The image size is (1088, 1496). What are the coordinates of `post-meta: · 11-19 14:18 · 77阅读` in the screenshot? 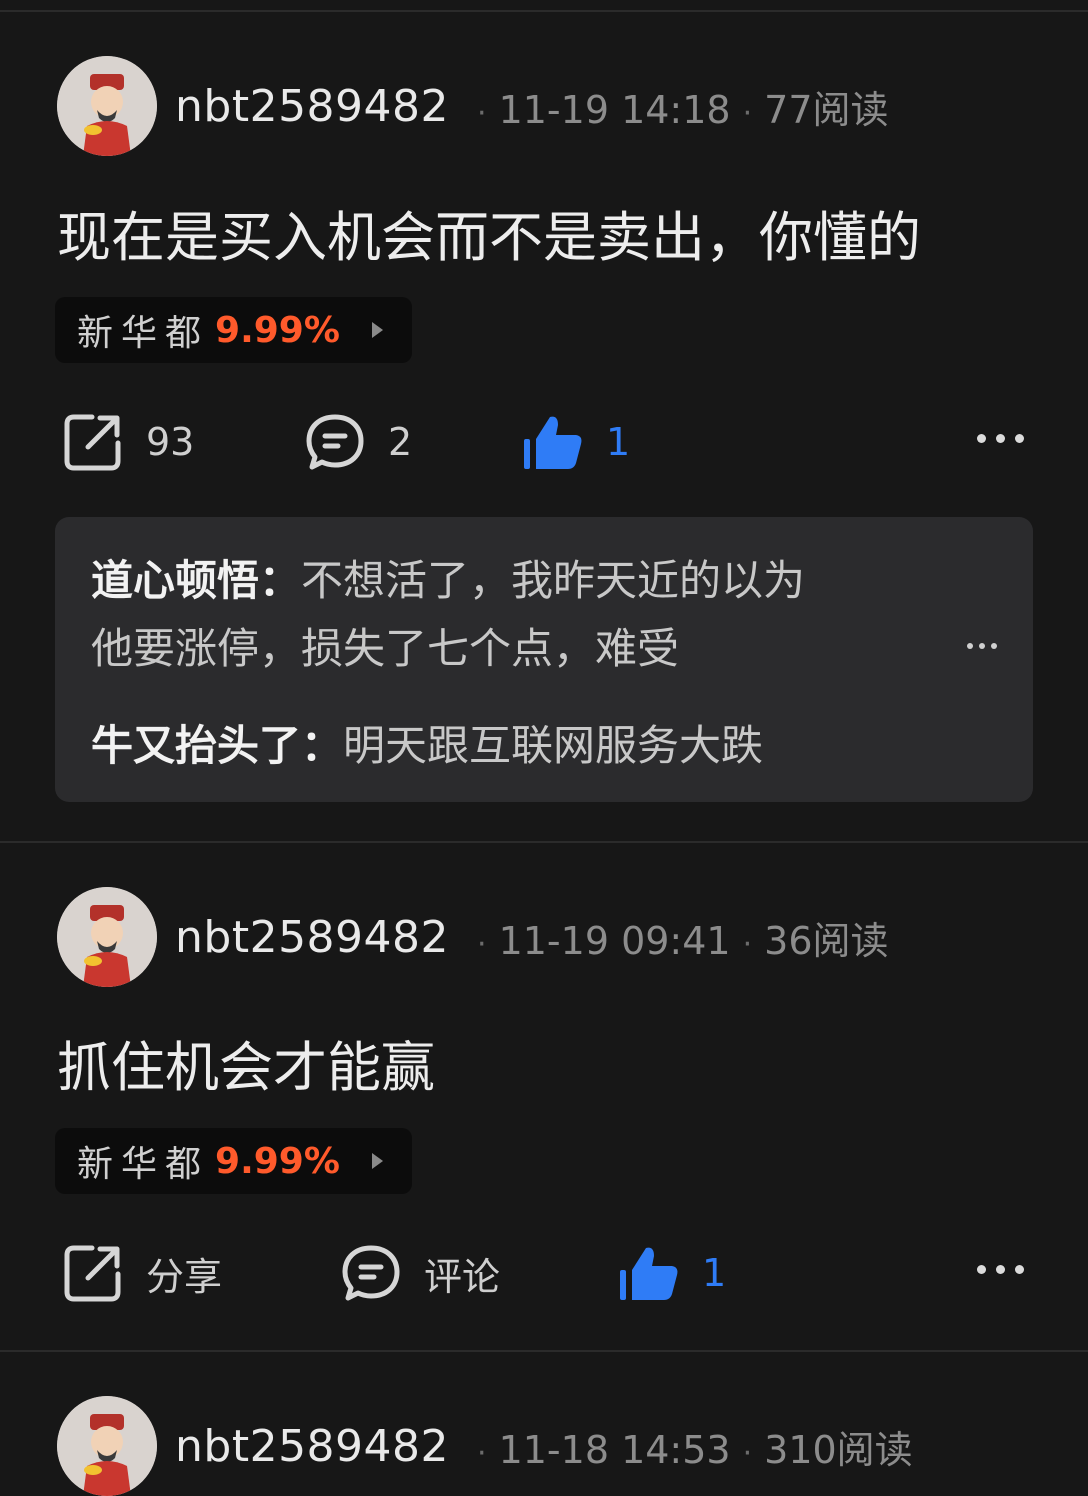 It's located at (683, 109).